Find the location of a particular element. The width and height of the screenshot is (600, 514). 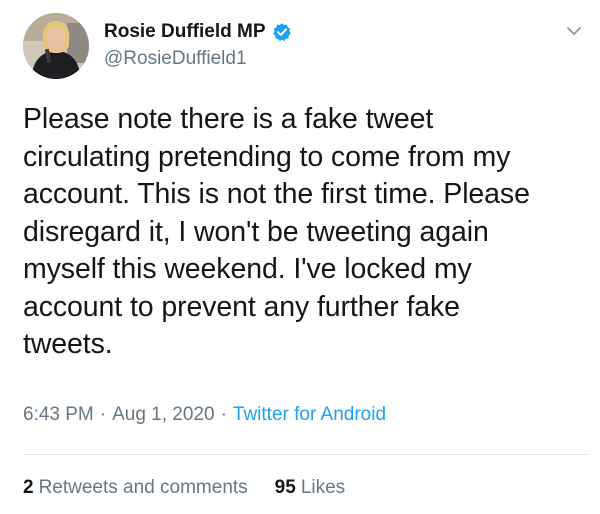

author-name-row: Rosie Duffield MP is located at coordinates (198, 32).